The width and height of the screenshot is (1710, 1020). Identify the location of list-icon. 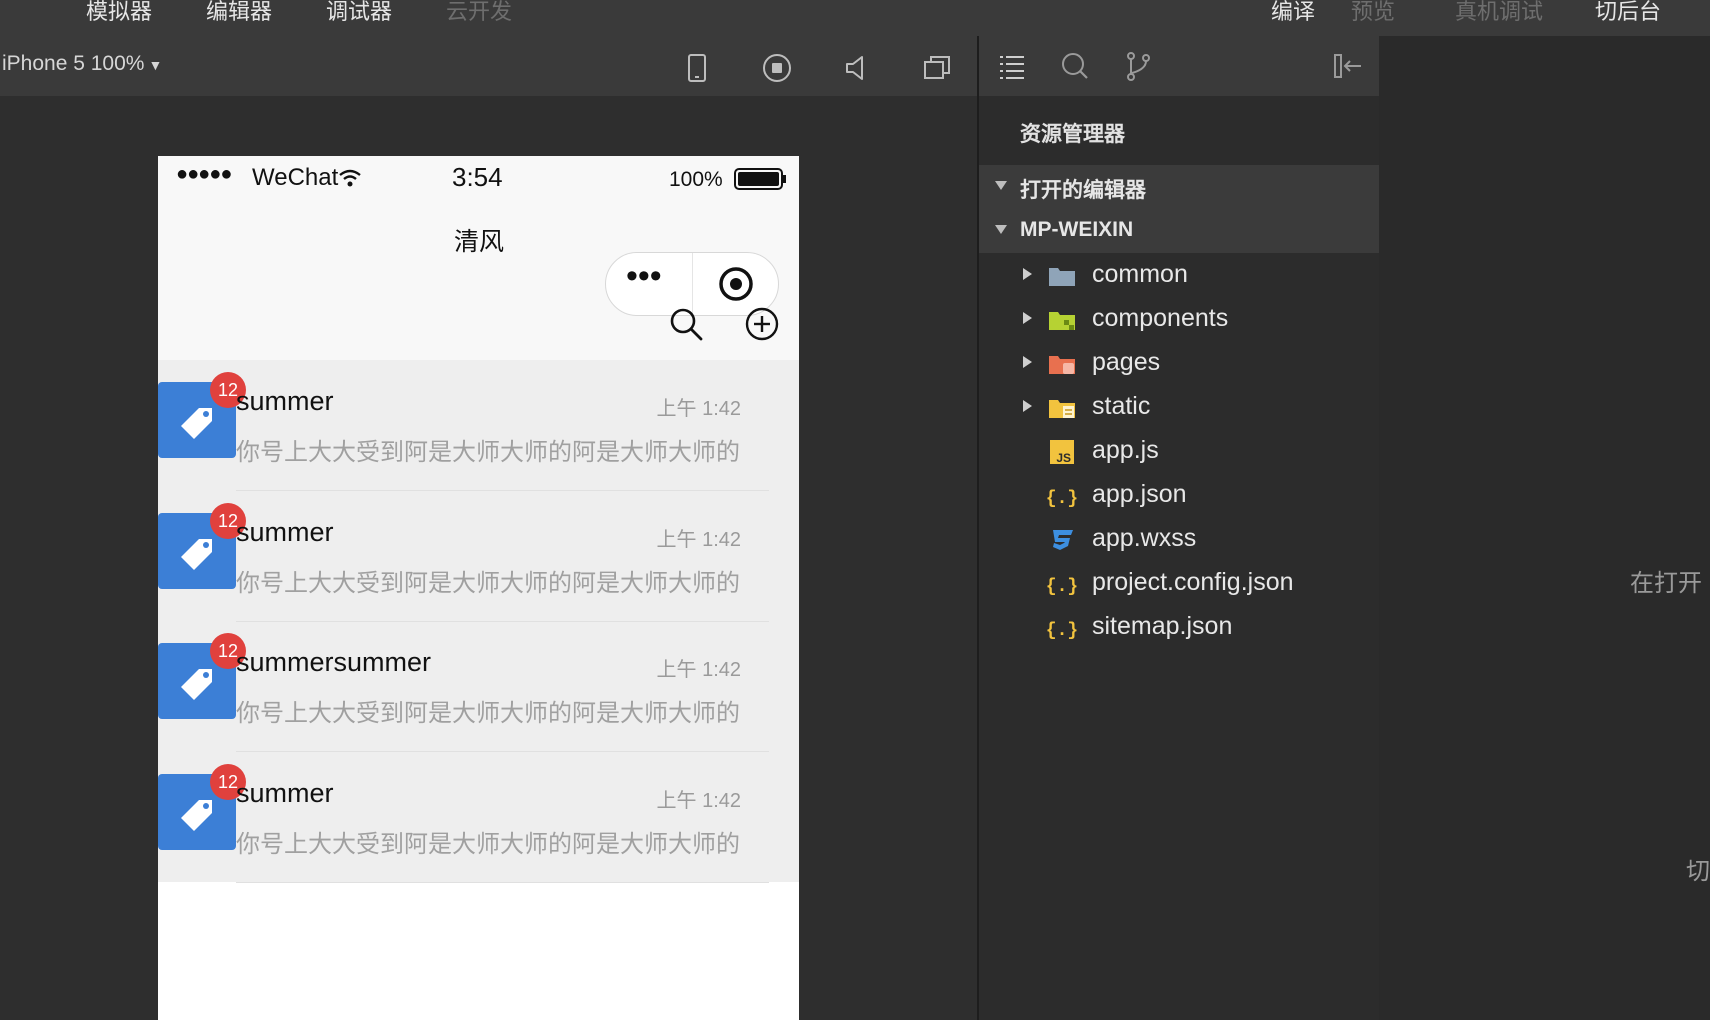
(1012, 66).